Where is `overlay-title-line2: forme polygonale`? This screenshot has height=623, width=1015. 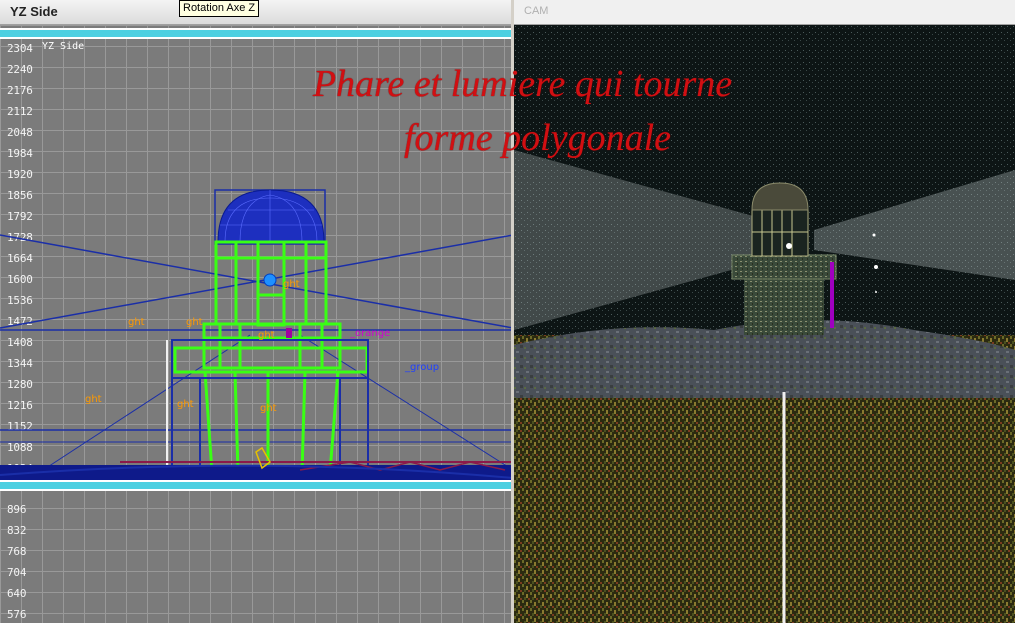 overlay-title-line2: forme polygonale is located at coordinates (537, 138).